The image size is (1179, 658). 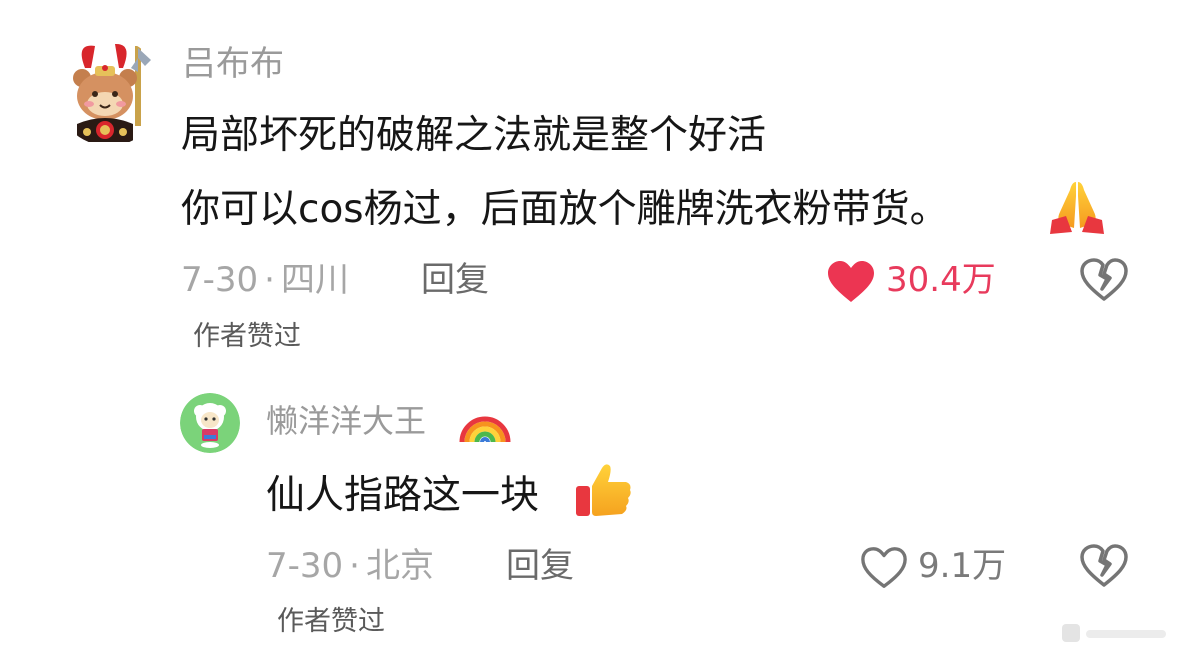 I want to click on comment-text-line: 局部坏死的破解之法就是整个好活, so click(x=474, y=135).